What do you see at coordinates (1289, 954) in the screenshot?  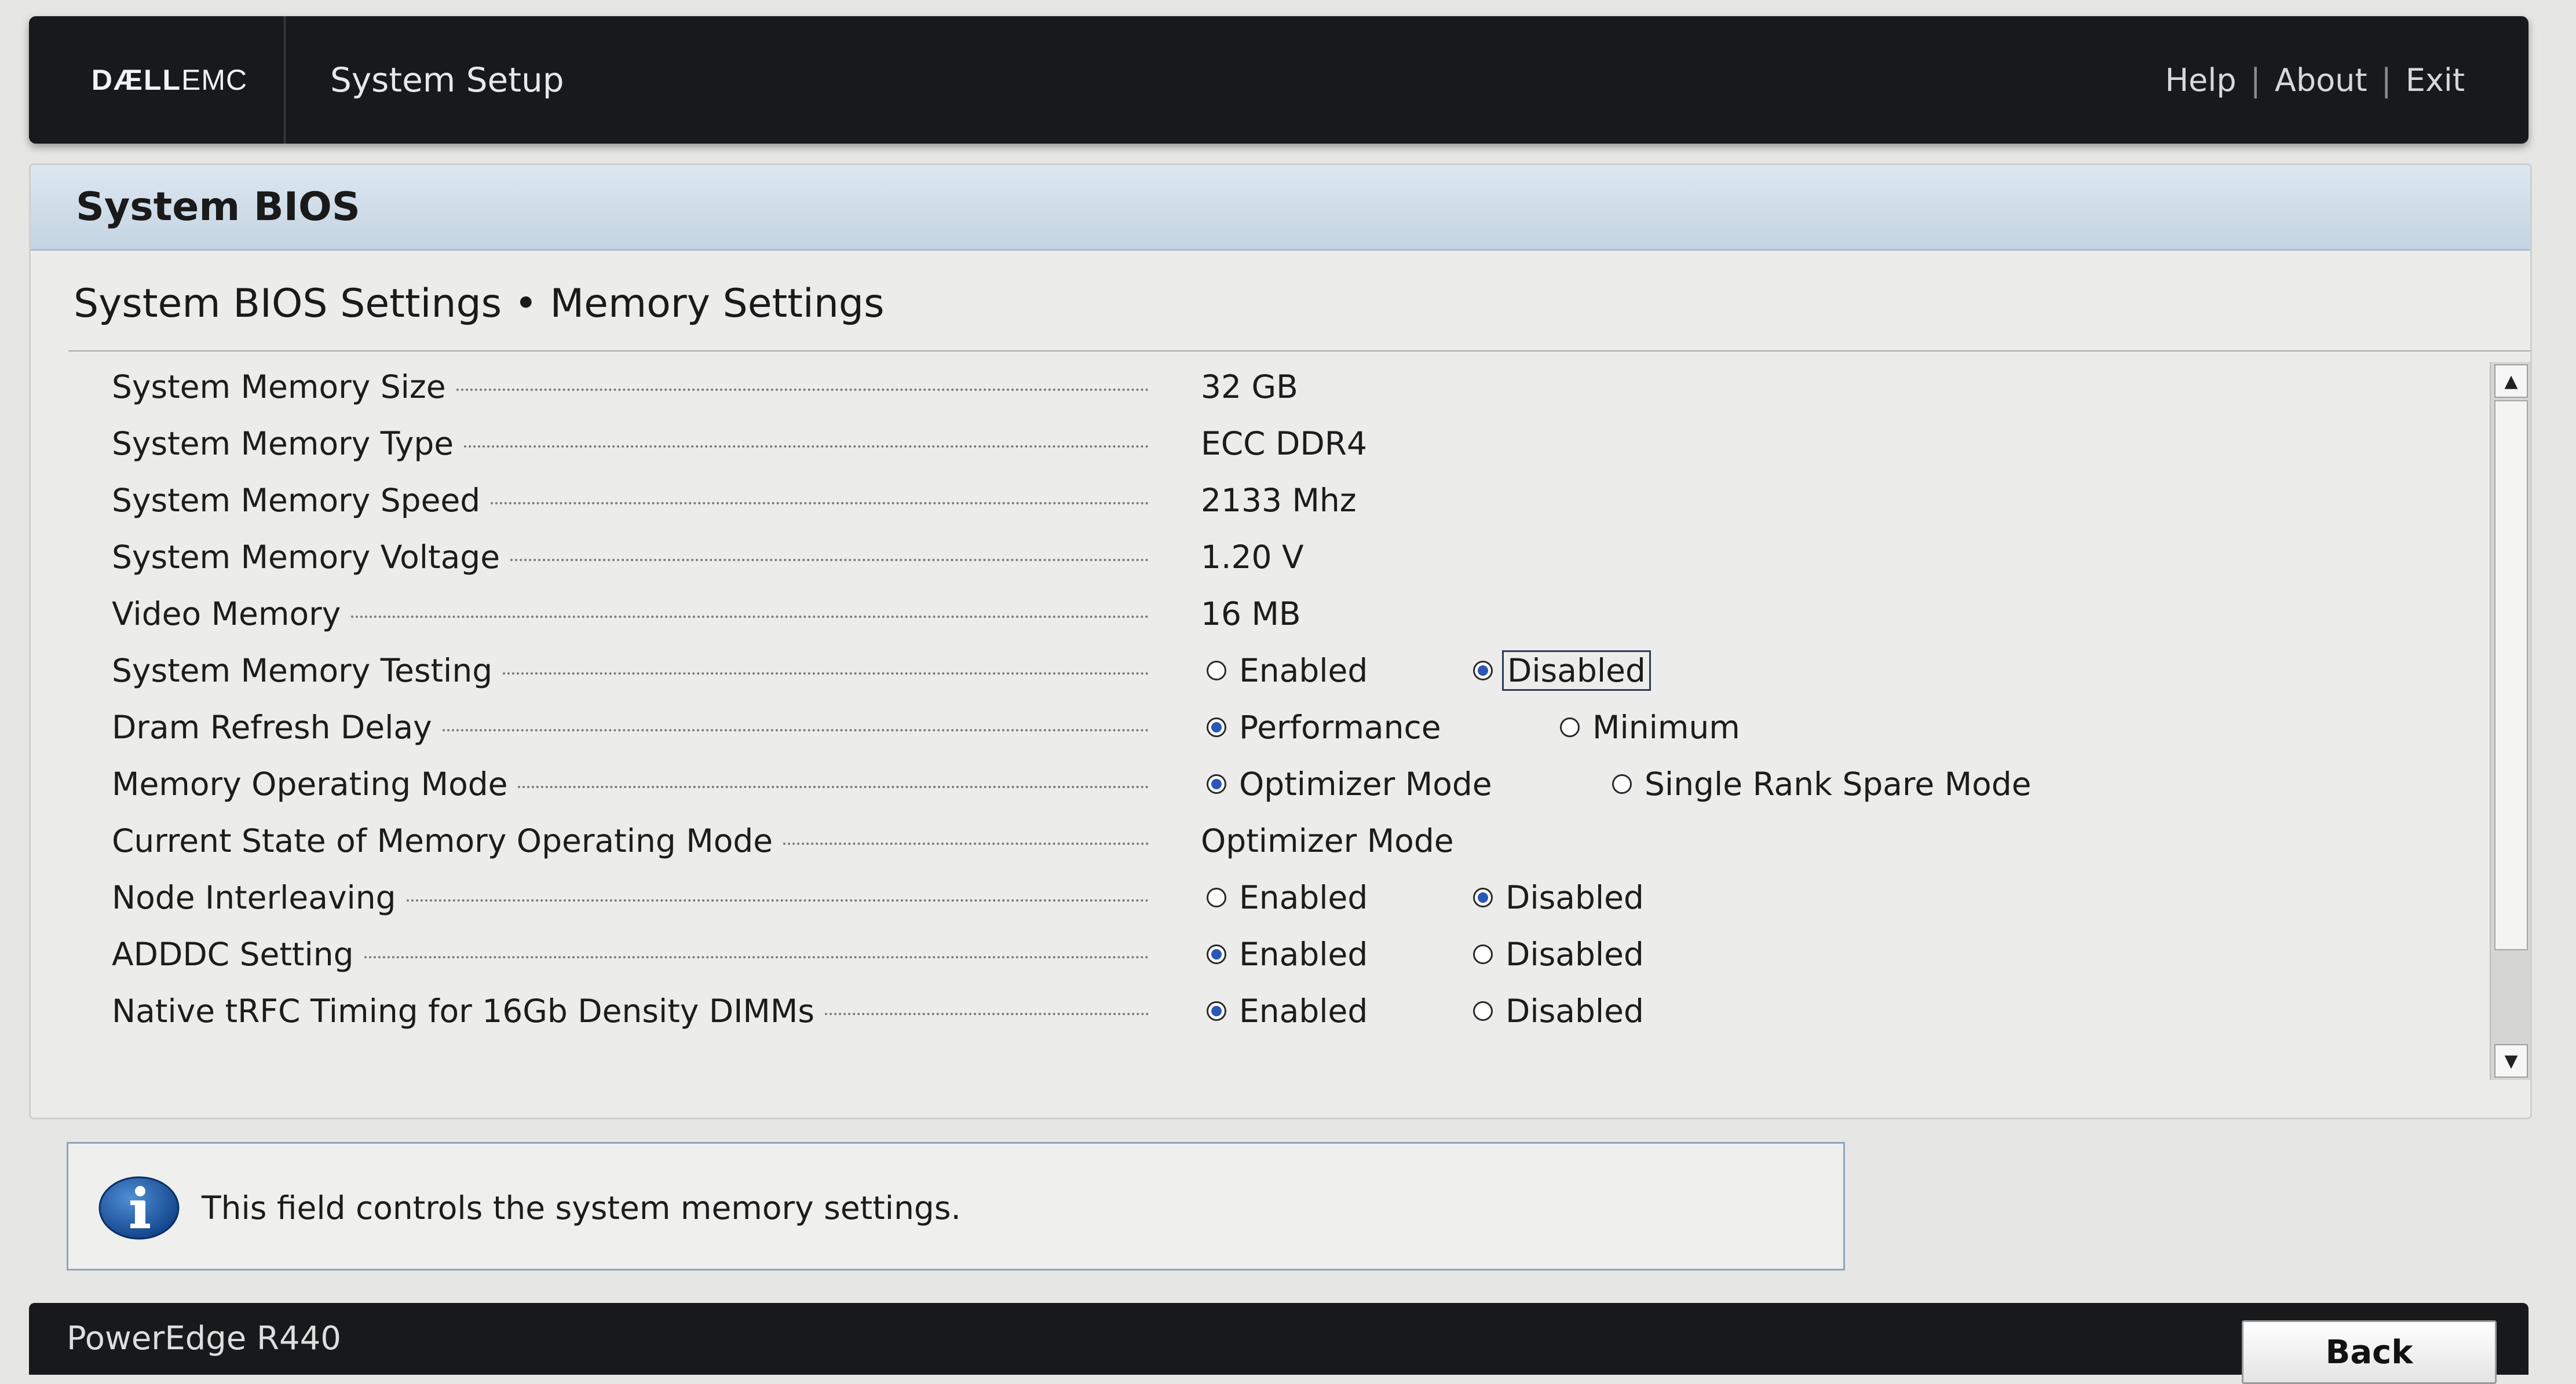 I see `adddc-enabled-radio: Enabled` at bounding box center [1289, 954].